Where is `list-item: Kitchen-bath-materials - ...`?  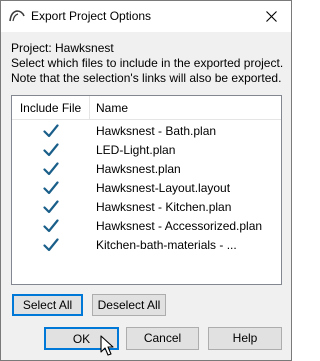 list-item: Kitchen-bath-materials - ... is located at coordinates (146, 245).